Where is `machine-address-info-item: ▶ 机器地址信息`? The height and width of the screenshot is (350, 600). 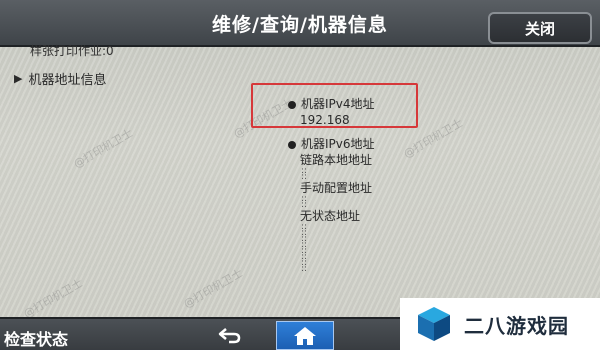 machine-address-info-item: ▶ 机器地址信息 is located at coordinates (60, 78).